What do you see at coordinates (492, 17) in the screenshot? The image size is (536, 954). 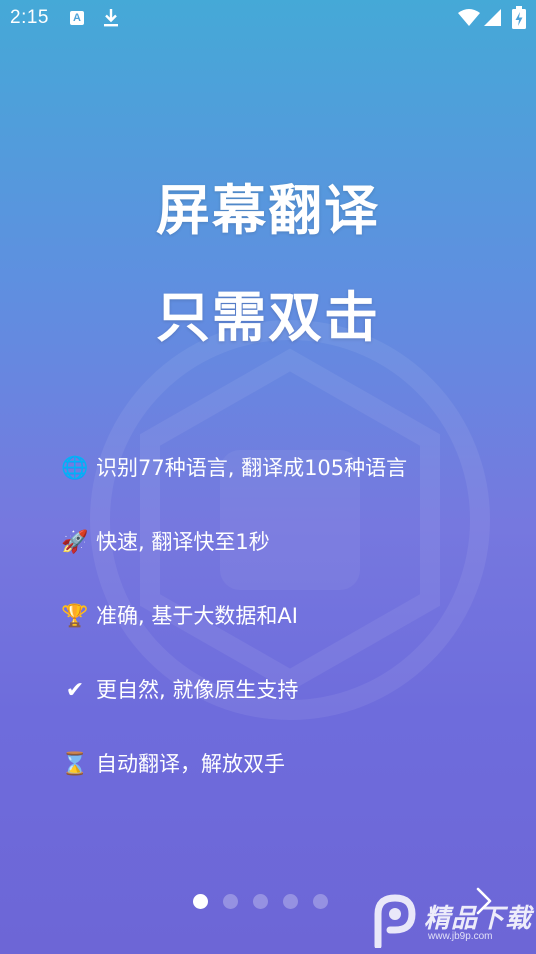 I see `signal-icon` at bounding box center [492, 17].